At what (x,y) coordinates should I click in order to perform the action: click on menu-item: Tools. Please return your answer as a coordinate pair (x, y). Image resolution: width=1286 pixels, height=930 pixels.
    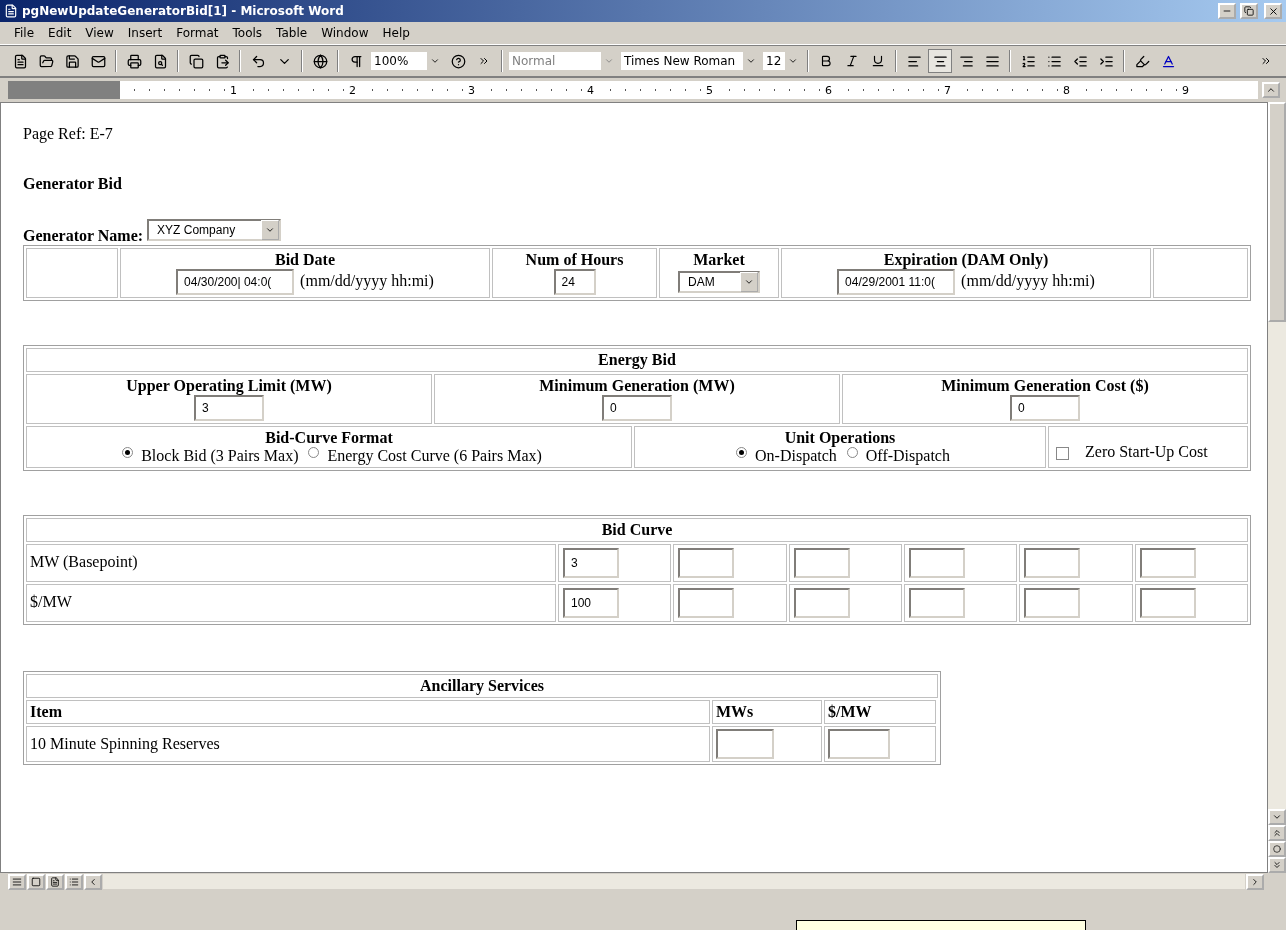
    Looking at the image, I should click on (247, 33).